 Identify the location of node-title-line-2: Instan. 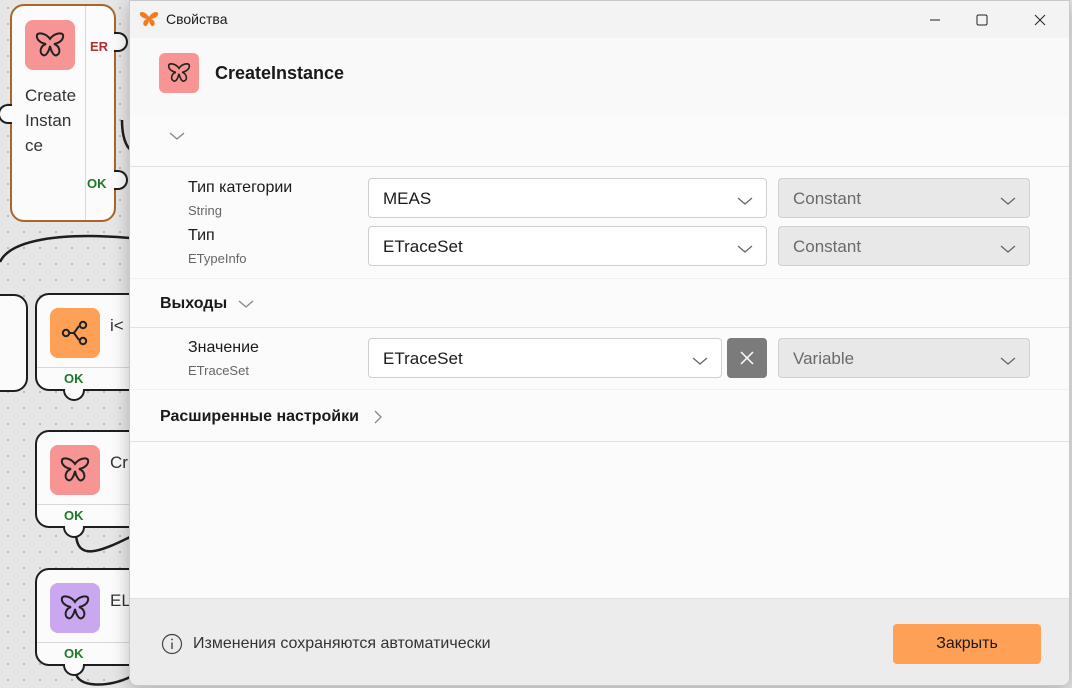
(48, 120).